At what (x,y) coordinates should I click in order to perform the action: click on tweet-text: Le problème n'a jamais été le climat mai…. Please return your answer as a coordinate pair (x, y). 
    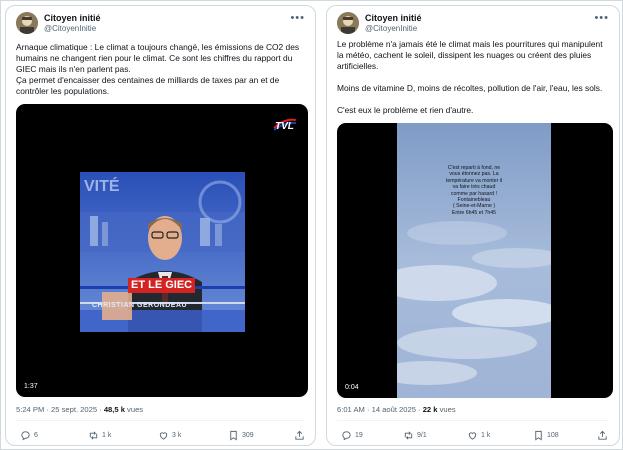
    Looking at the image, I should click on (472, 77).